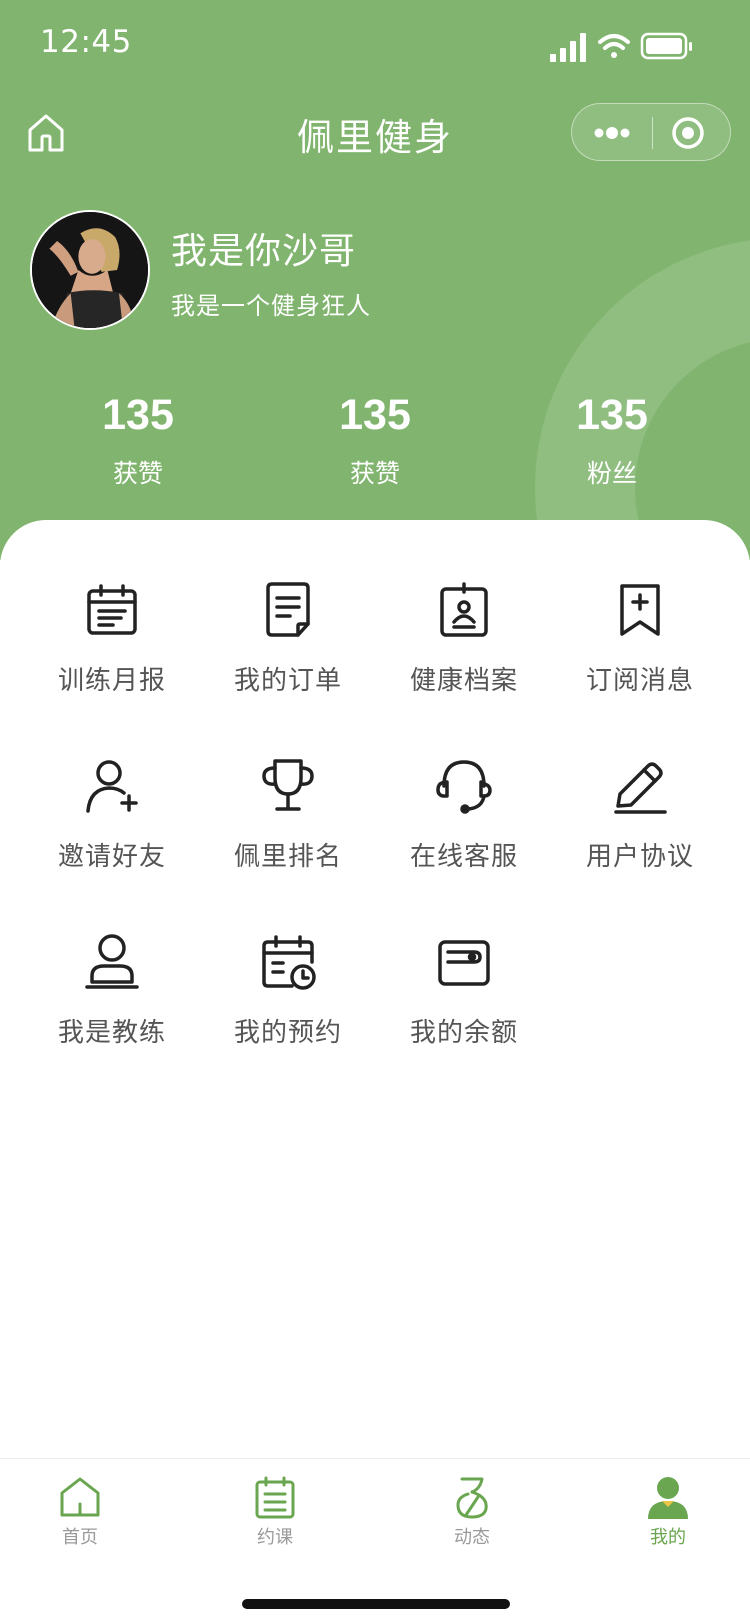 Image resolution: width=750 pixels, height=1624 pixels. What do you see at coordinates (111, 857) in the screenshot?
I see `menu-item-label: 邀请好友` at bounding box center [111, 857].